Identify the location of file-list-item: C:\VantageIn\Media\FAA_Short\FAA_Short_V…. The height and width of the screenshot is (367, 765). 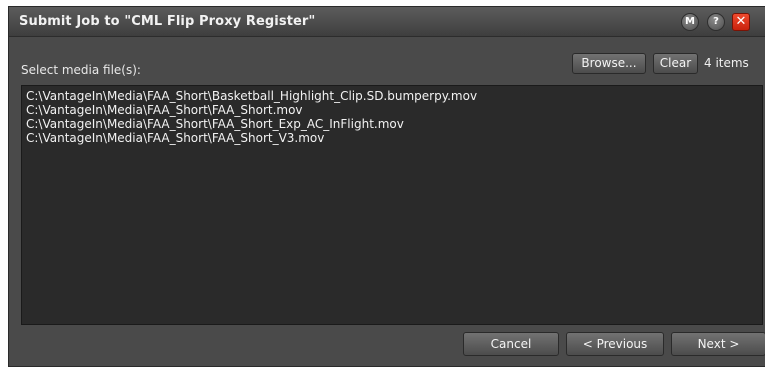
(394, 138).